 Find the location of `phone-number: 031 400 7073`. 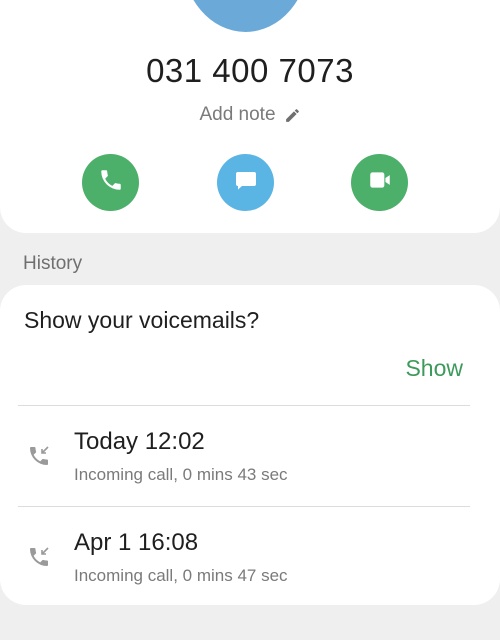

phone-number: 031 400 7073 is located at coordinates (250, 70).